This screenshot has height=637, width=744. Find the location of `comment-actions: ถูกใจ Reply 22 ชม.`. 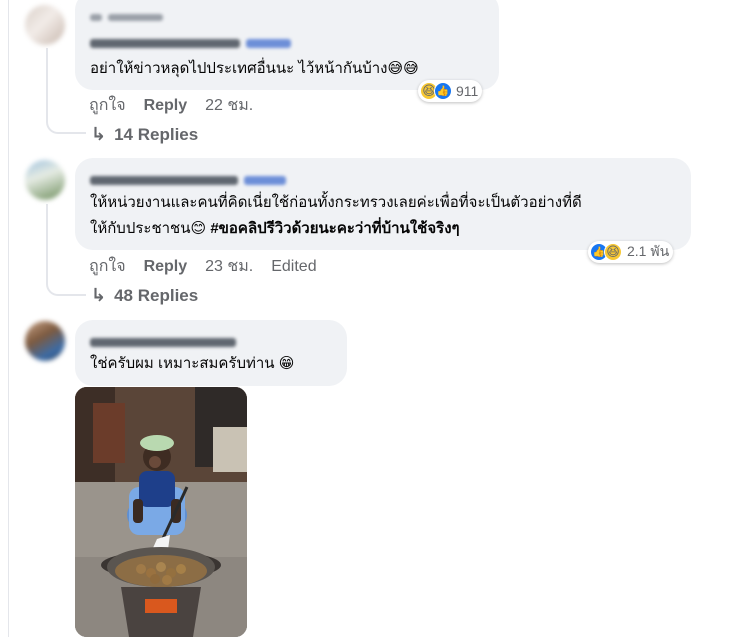

comment-actions: ถูกใจ Reply 22 ชม. is located at coordinates (180, 105).